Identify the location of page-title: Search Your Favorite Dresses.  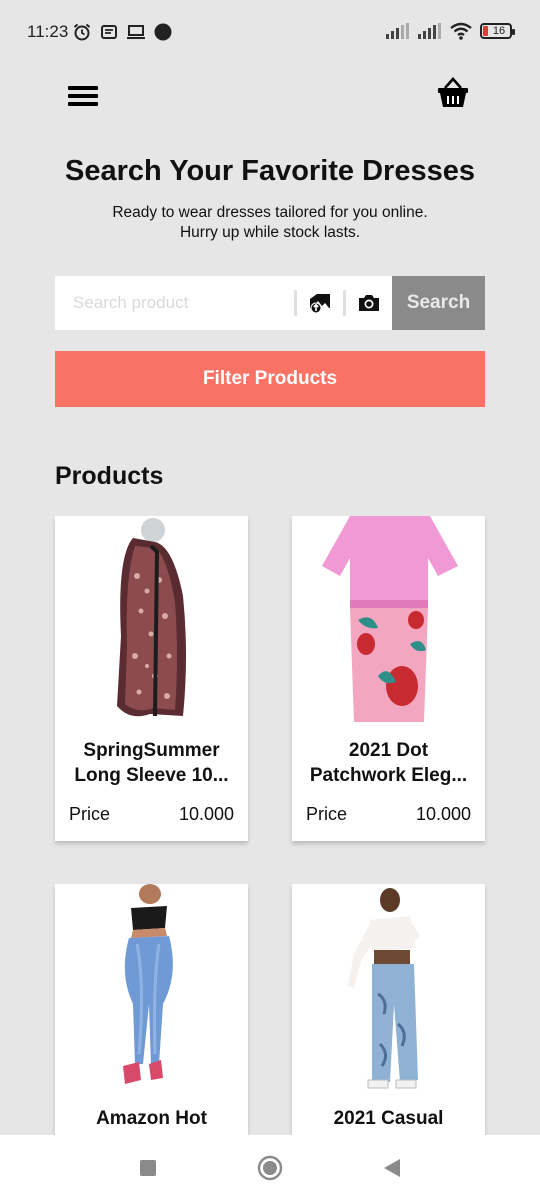
(270, 171).